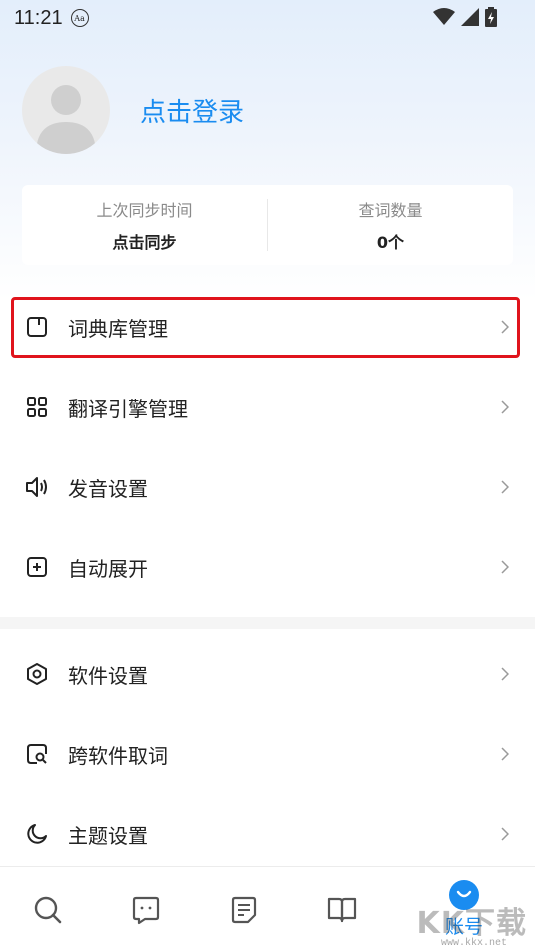 This screenshot has height=951, width=535. Describe the element at coordinates (144, 210) in the screenshot. I see `sync-label: 上次同步时间` at that location.